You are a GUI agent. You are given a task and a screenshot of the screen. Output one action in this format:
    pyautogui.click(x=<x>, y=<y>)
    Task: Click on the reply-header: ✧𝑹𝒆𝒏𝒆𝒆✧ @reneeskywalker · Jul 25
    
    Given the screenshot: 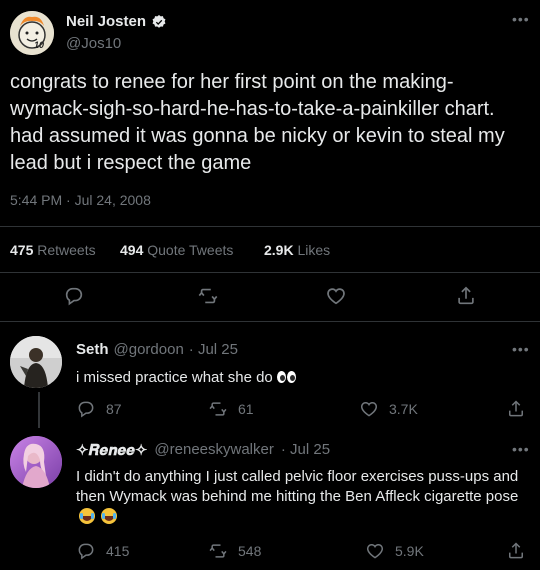 What is the action you would take?
    pyautogui.click(x=203, y=450)
    